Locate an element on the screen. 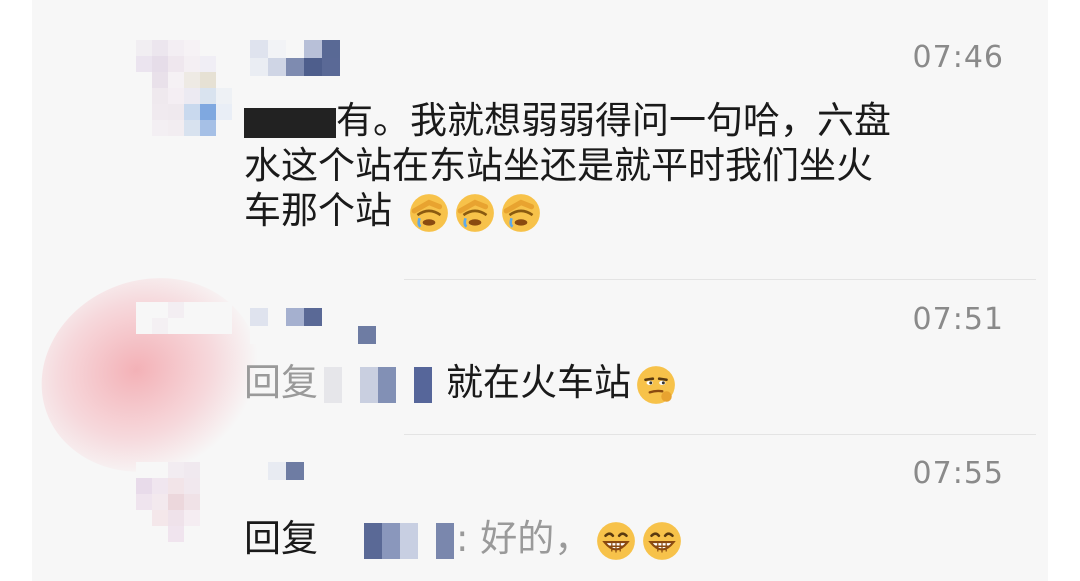  divider is located at coordinates (720, 434).